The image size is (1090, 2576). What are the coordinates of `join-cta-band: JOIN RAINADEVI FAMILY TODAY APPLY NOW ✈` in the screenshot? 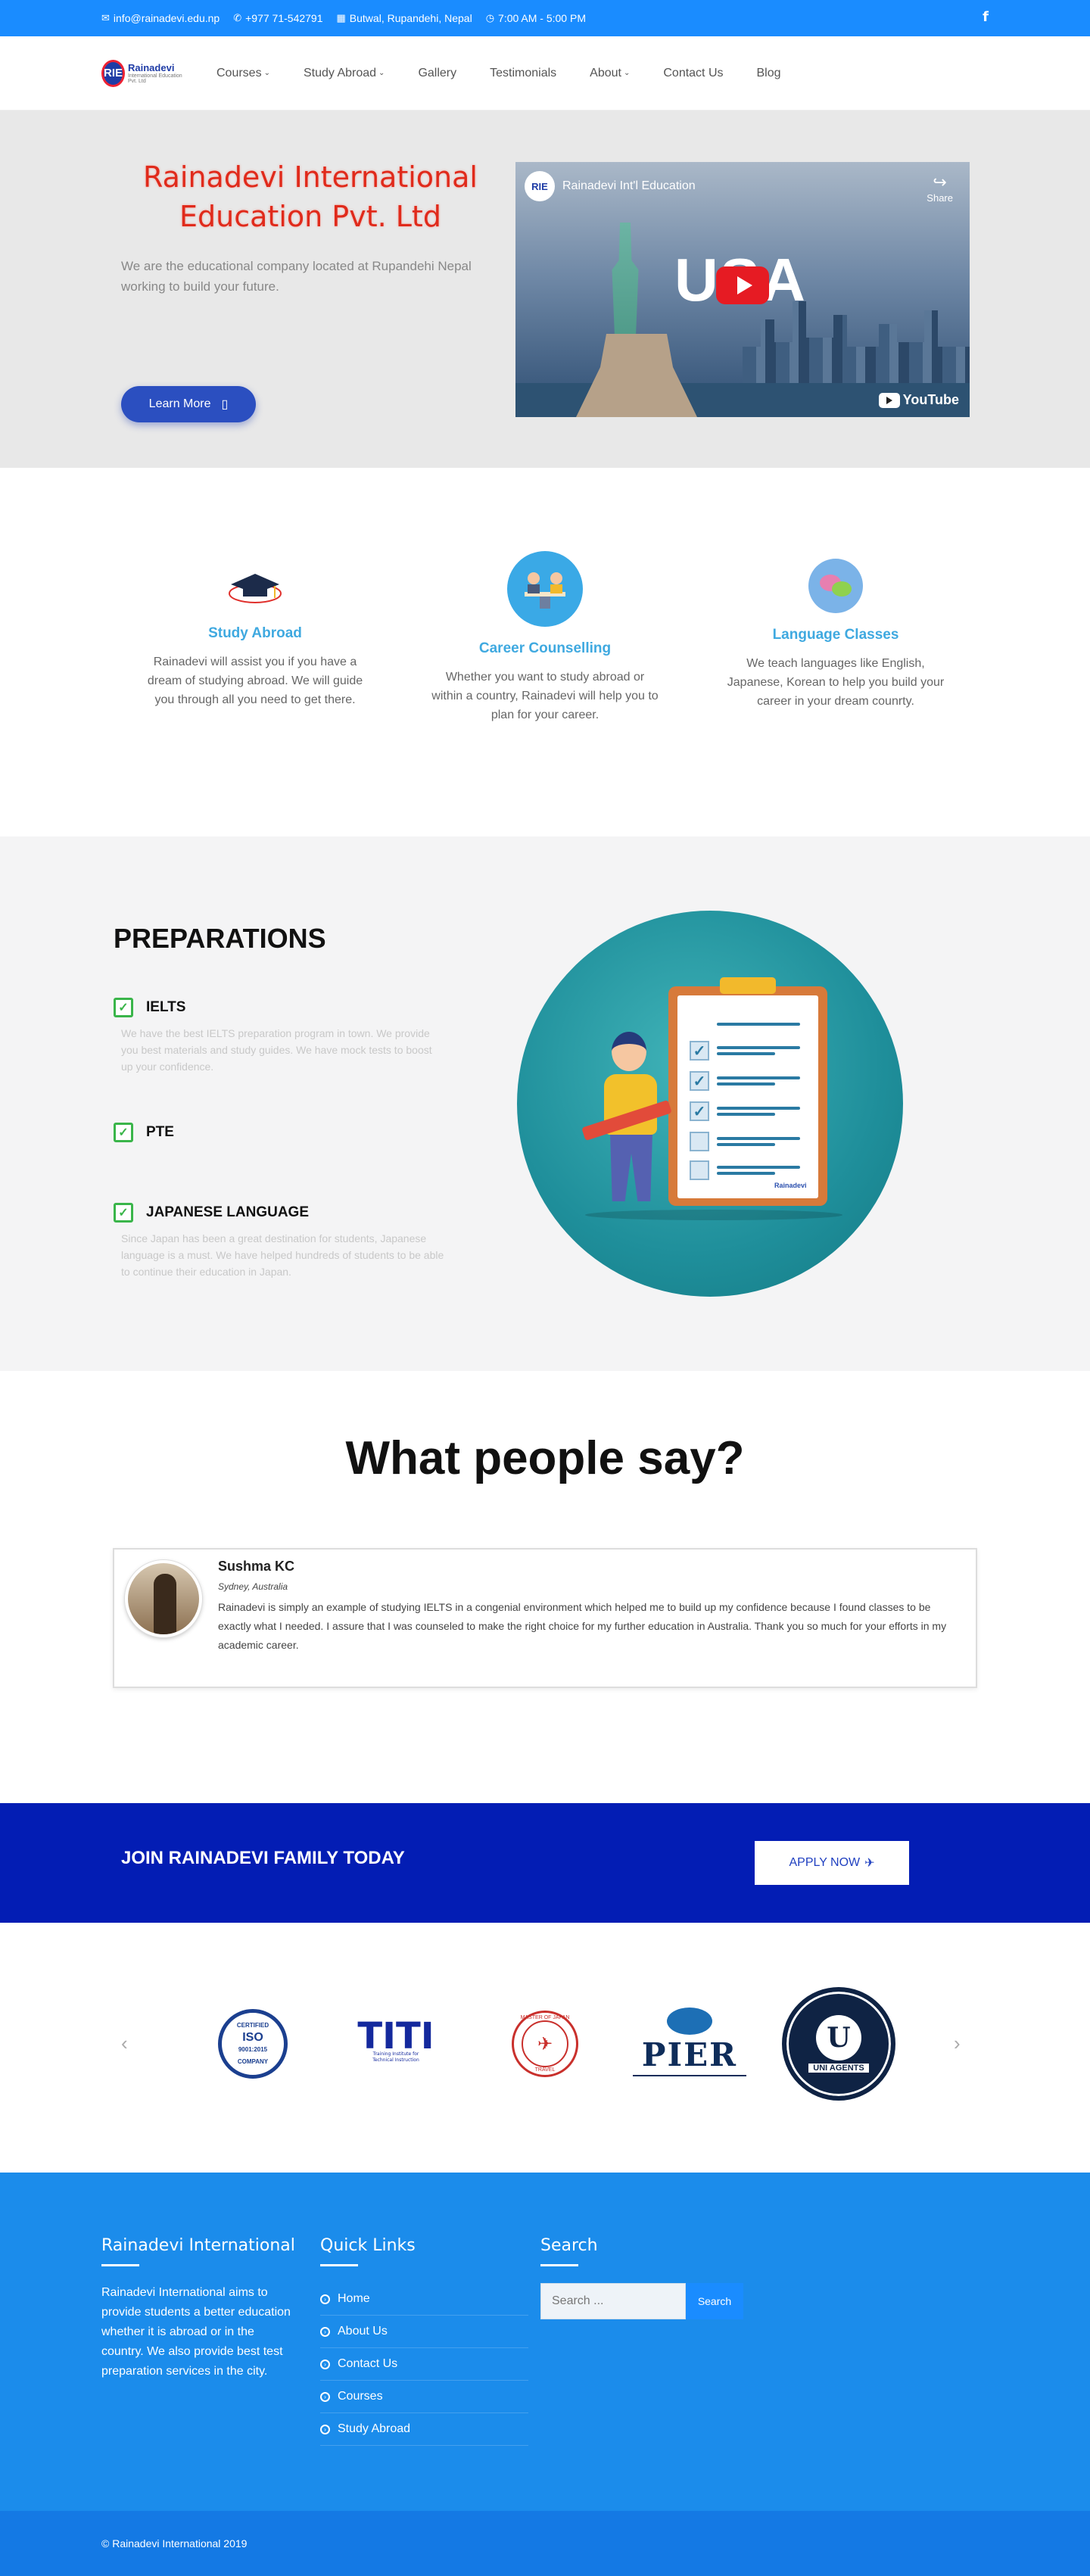 It's located at (545, 1863).